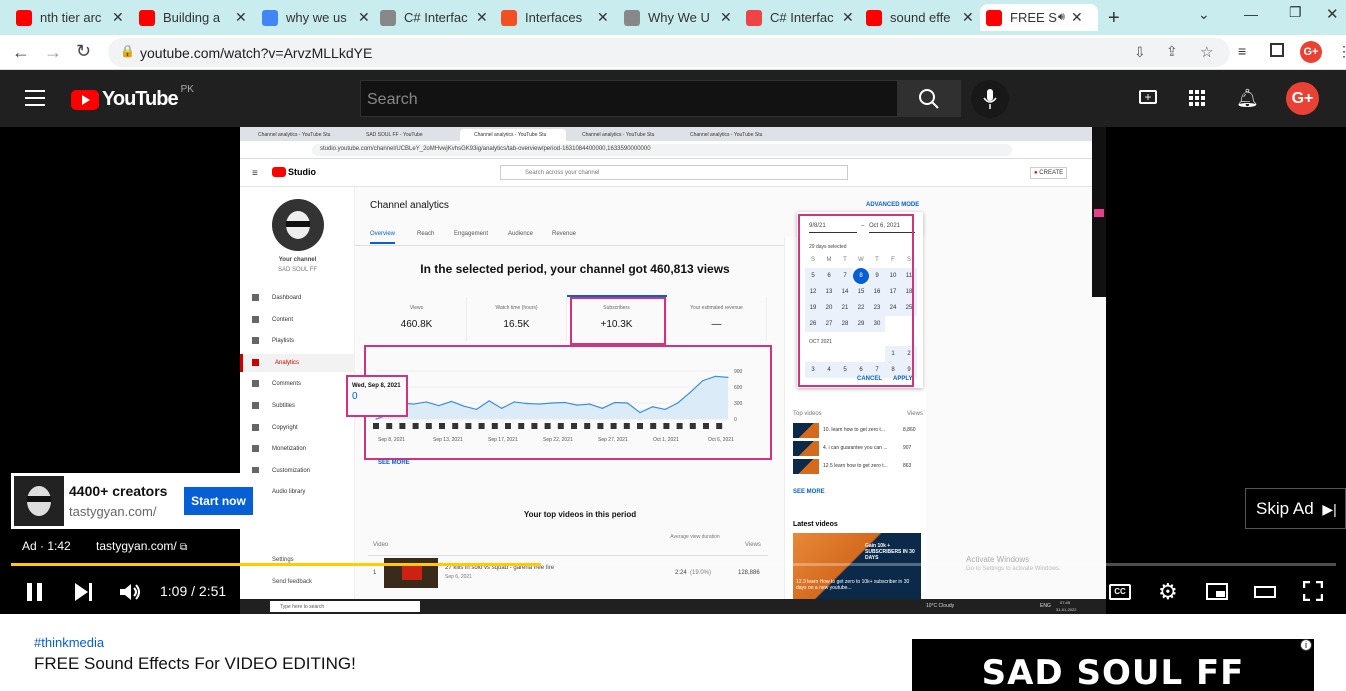  What do you see at coordinates (1039, 17) in the screenshot?
I see `browser-tab: FREE S 🔊︎ ✕` at bounding box center [1039, 17].